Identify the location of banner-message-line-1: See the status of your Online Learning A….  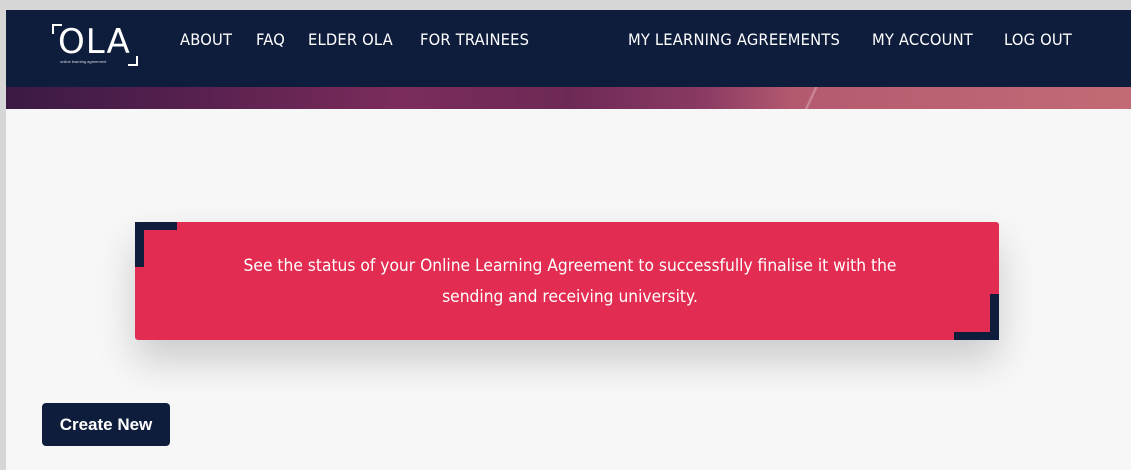
(570, 265).